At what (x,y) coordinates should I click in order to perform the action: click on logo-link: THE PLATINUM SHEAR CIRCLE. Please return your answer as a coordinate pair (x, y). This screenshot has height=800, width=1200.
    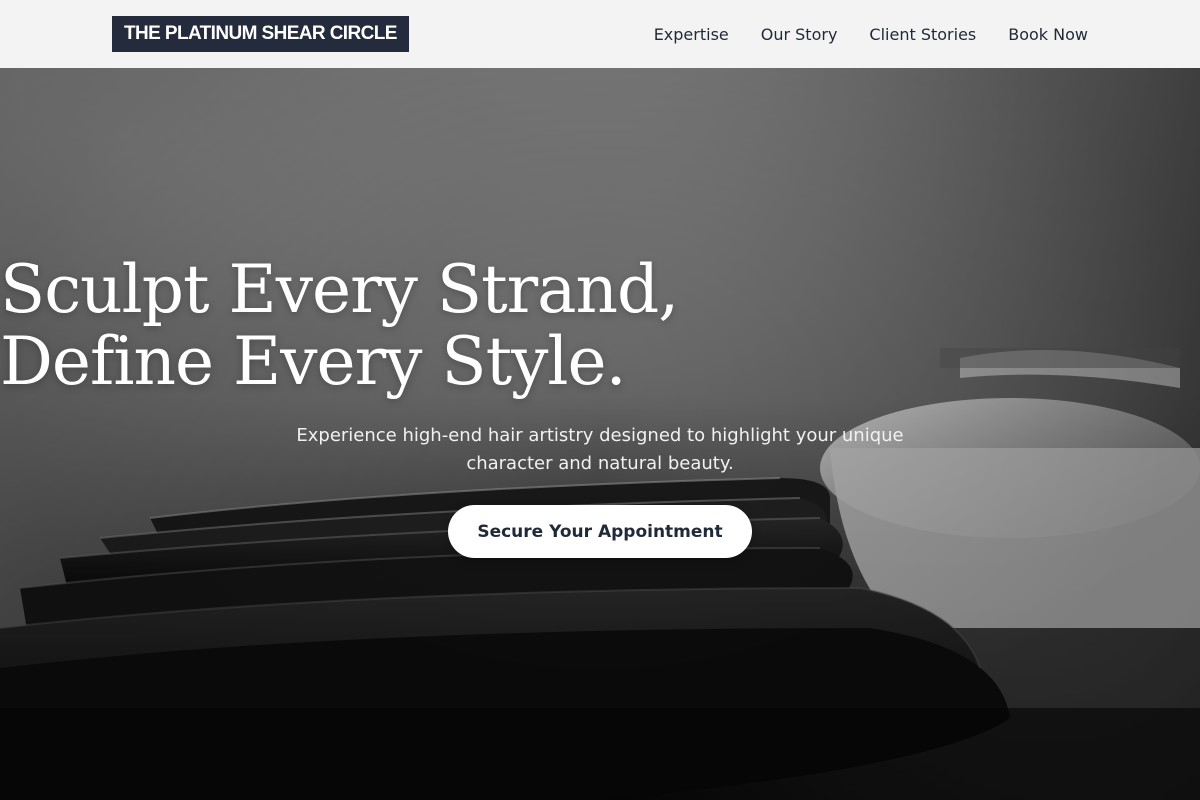
    Looking at the image, I should click on (260, 34).